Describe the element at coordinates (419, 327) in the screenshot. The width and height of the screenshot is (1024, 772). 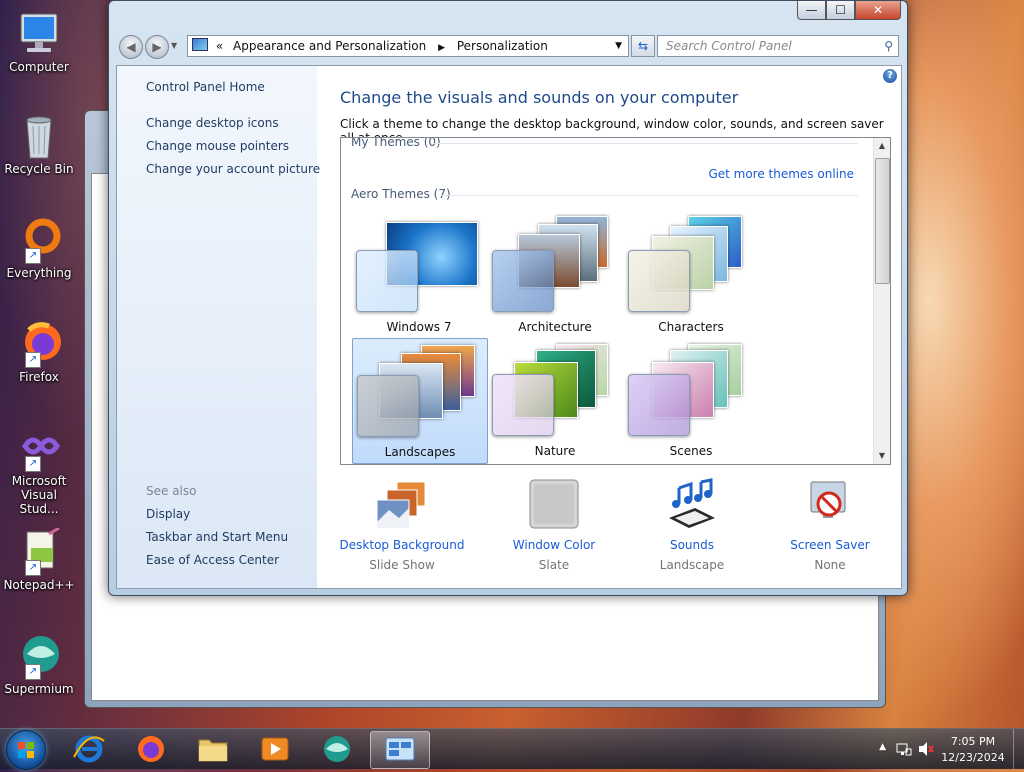
I see `theme-label: Windows 7` at that location.